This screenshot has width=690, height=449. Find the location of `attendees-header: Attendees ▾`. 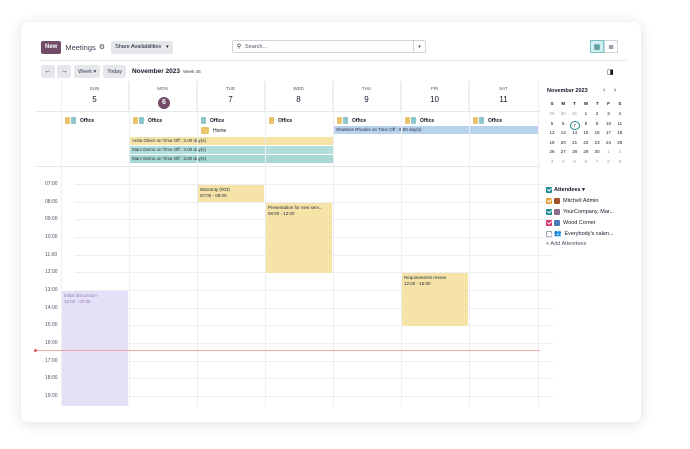

attendees-header: Attendees ▾ is located at coordinates (590, 189).